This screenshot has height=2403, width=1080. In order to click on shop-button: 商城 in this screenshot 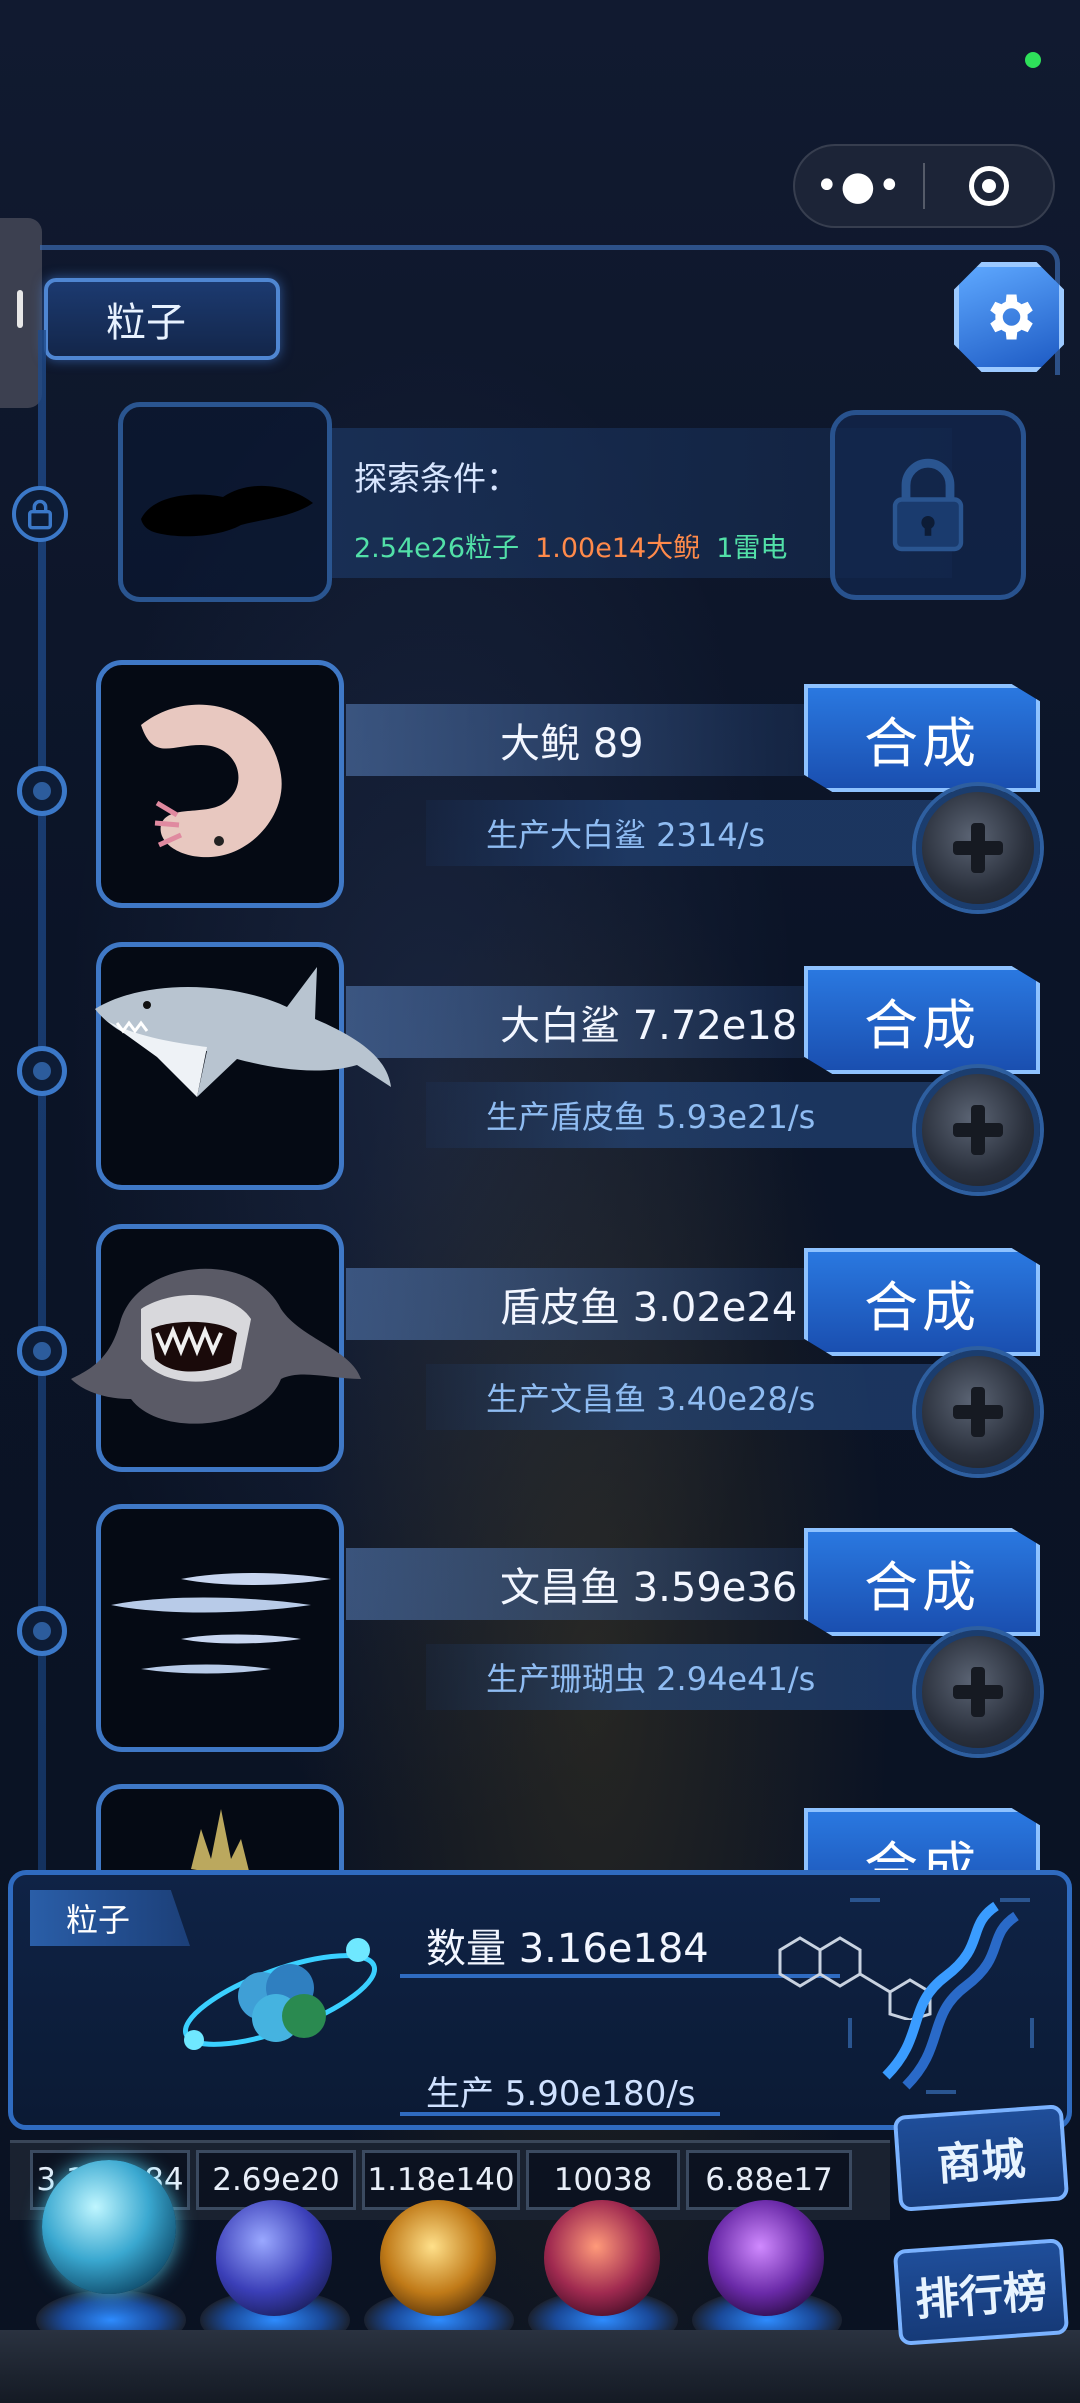, I will do `click(981, 2158)`.